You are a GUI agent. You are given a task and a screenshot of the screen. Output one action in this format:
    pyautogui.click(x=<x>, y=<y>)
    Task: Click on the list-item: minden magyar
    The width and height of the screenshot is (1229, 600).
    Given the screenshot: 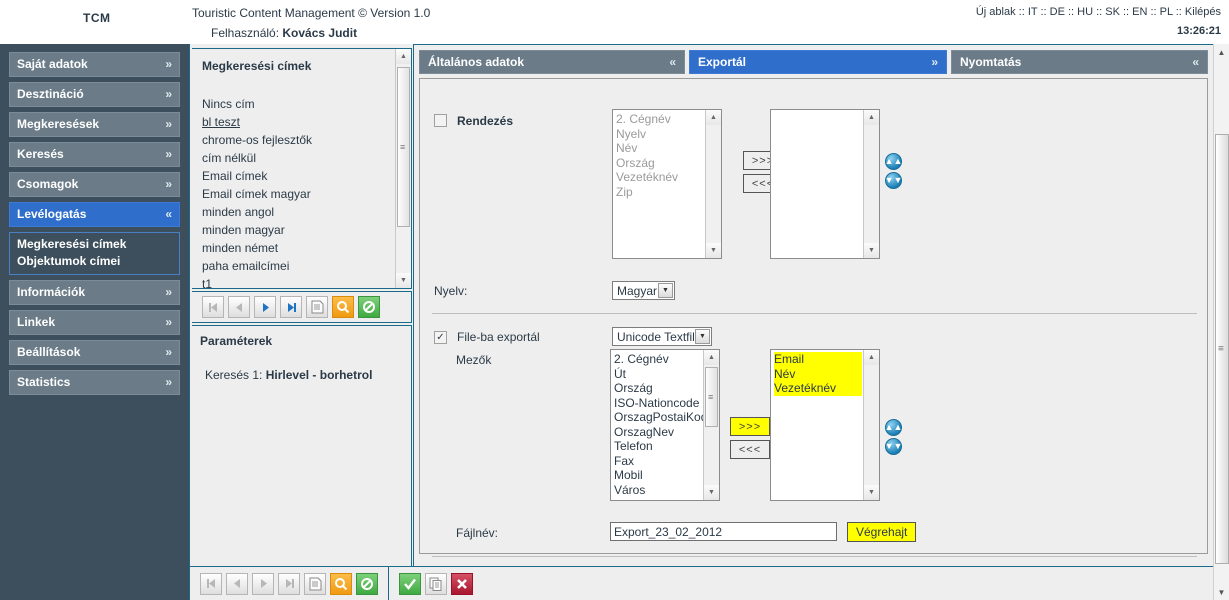 What is the action you would take?
    pyautogui.click(x=294, y=230)
    